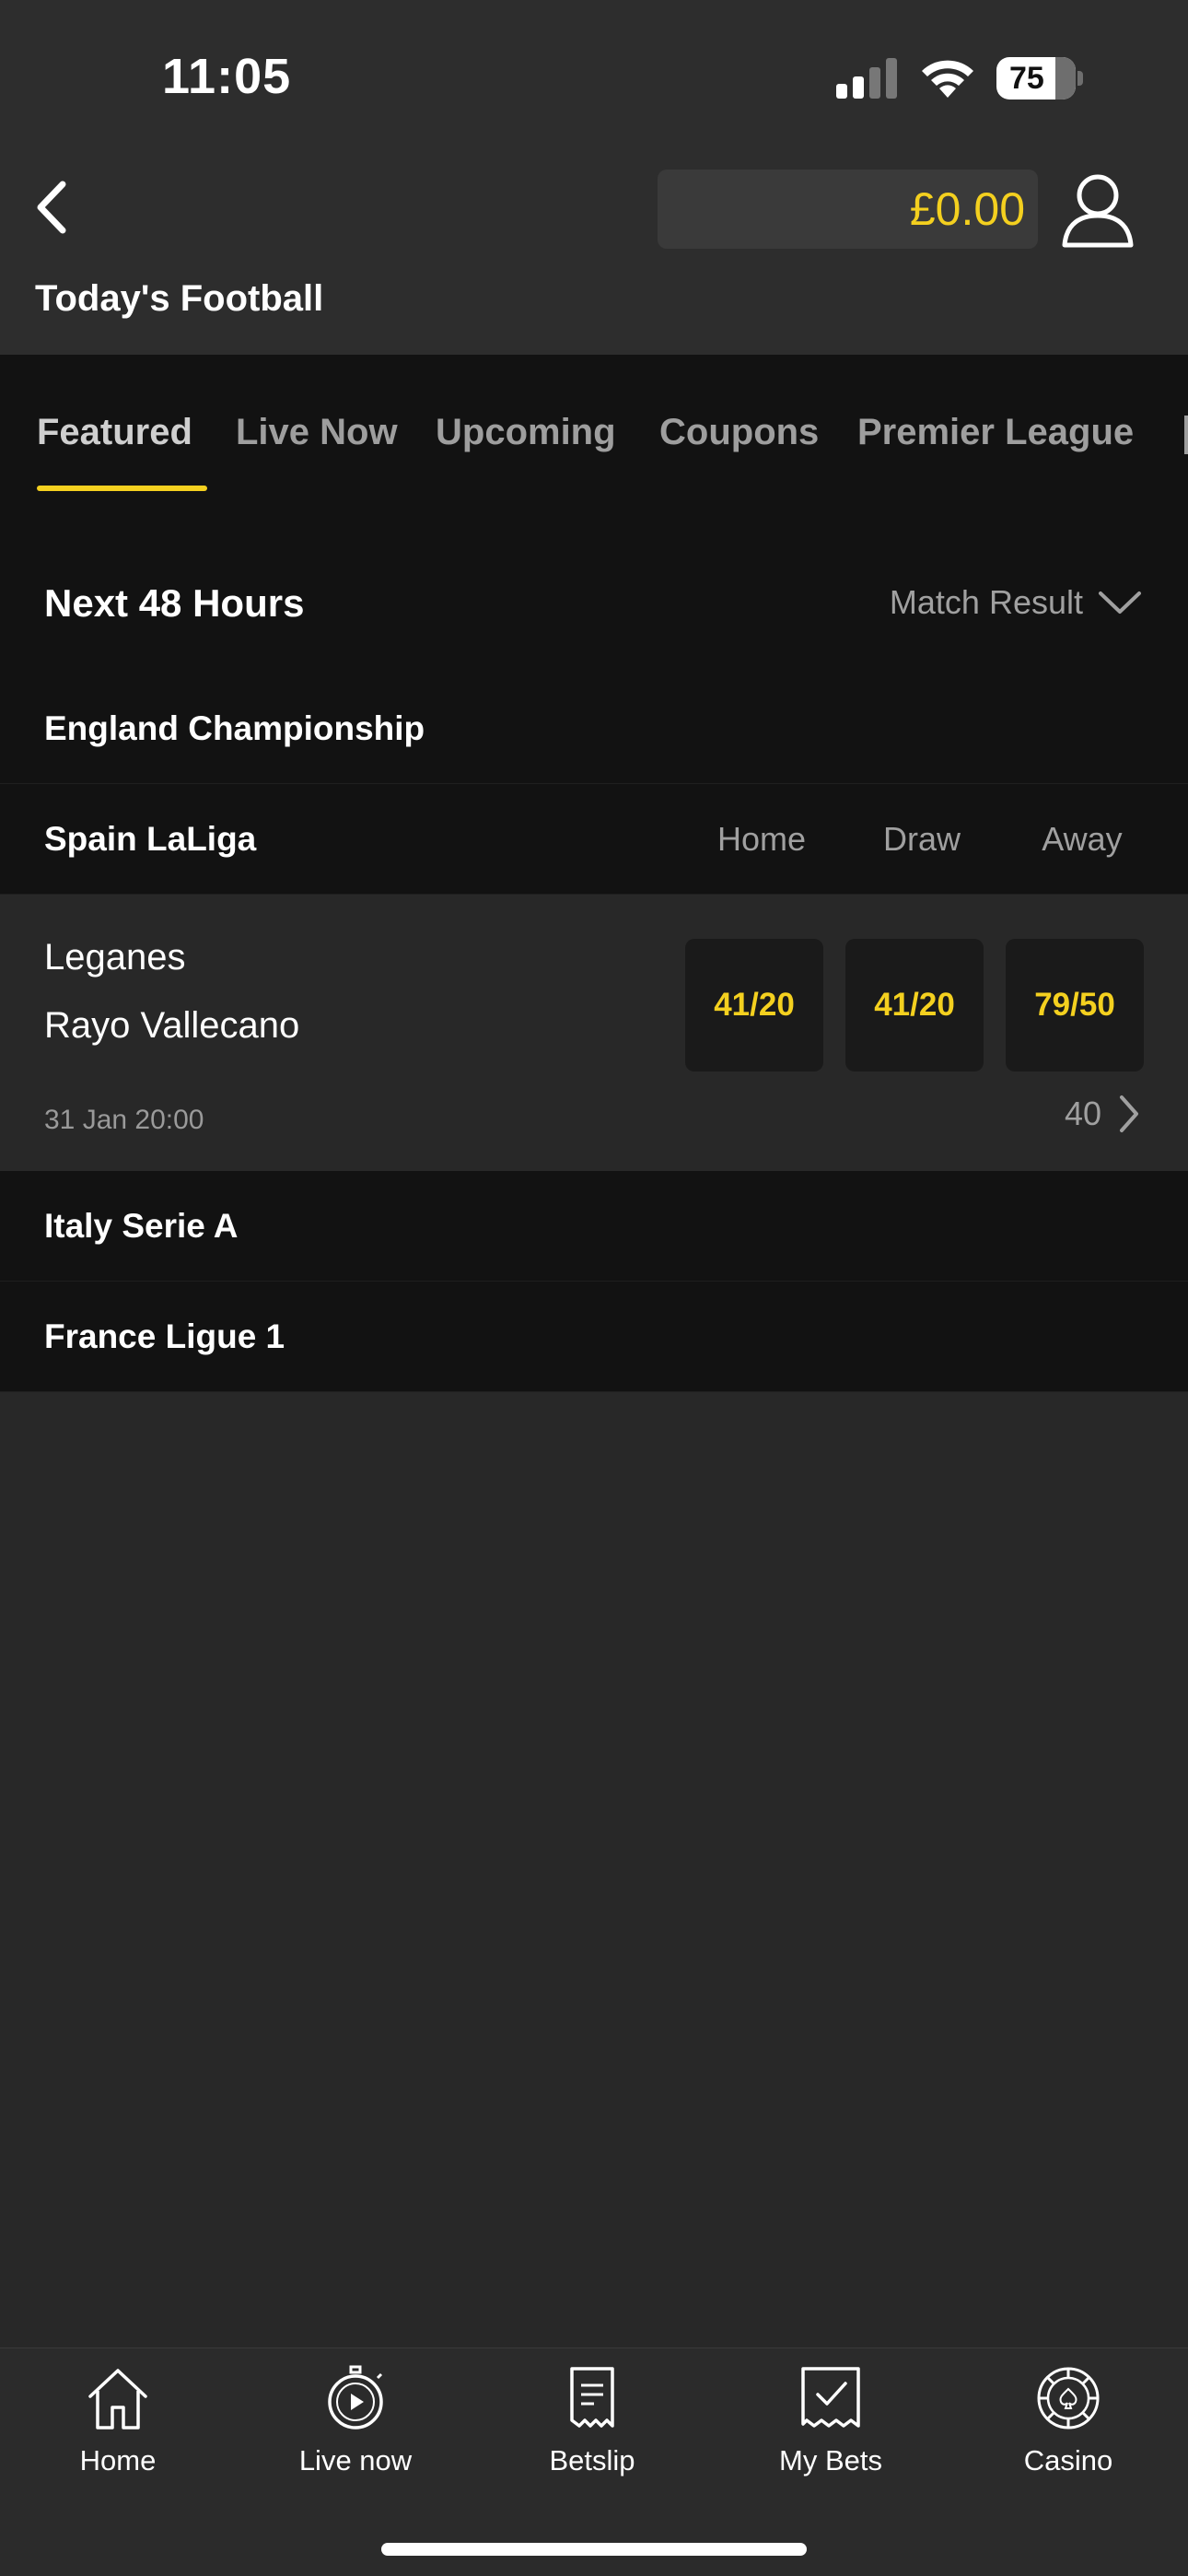  I want to click on back-chevron-icon, so click(52, 207).